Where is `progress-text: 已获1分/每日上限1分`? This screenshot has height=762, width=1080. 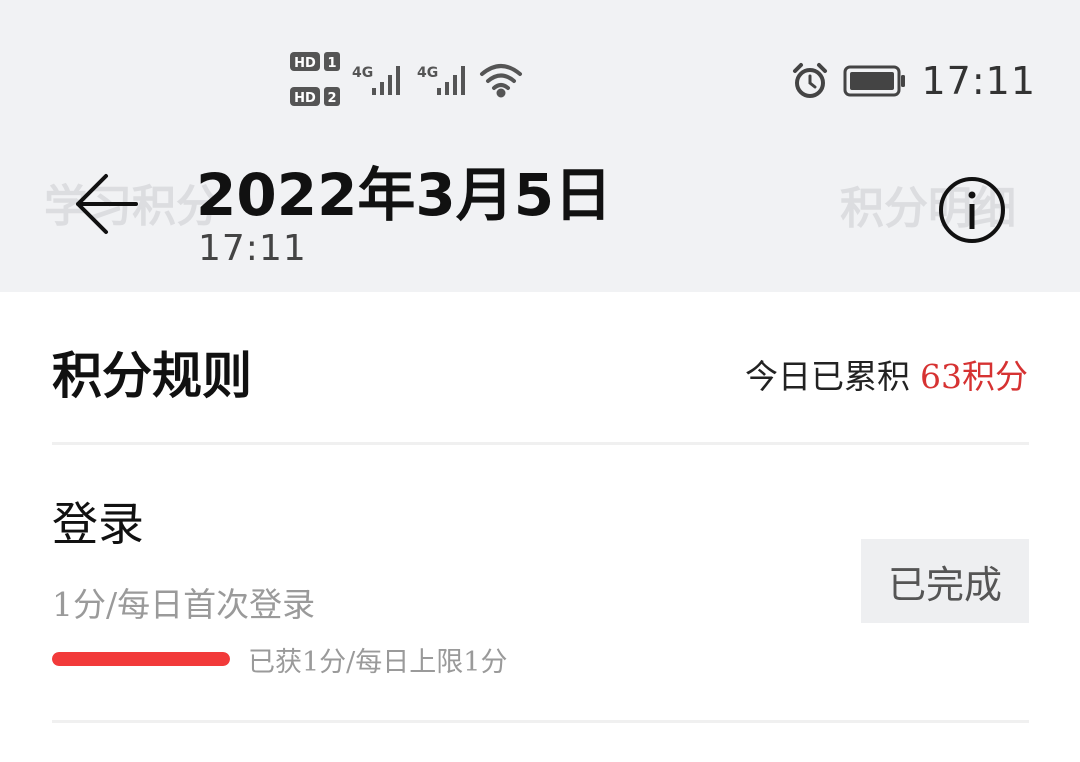 progress-text: 已获1分/每日上限1分 is located at coordinates (378, 662).